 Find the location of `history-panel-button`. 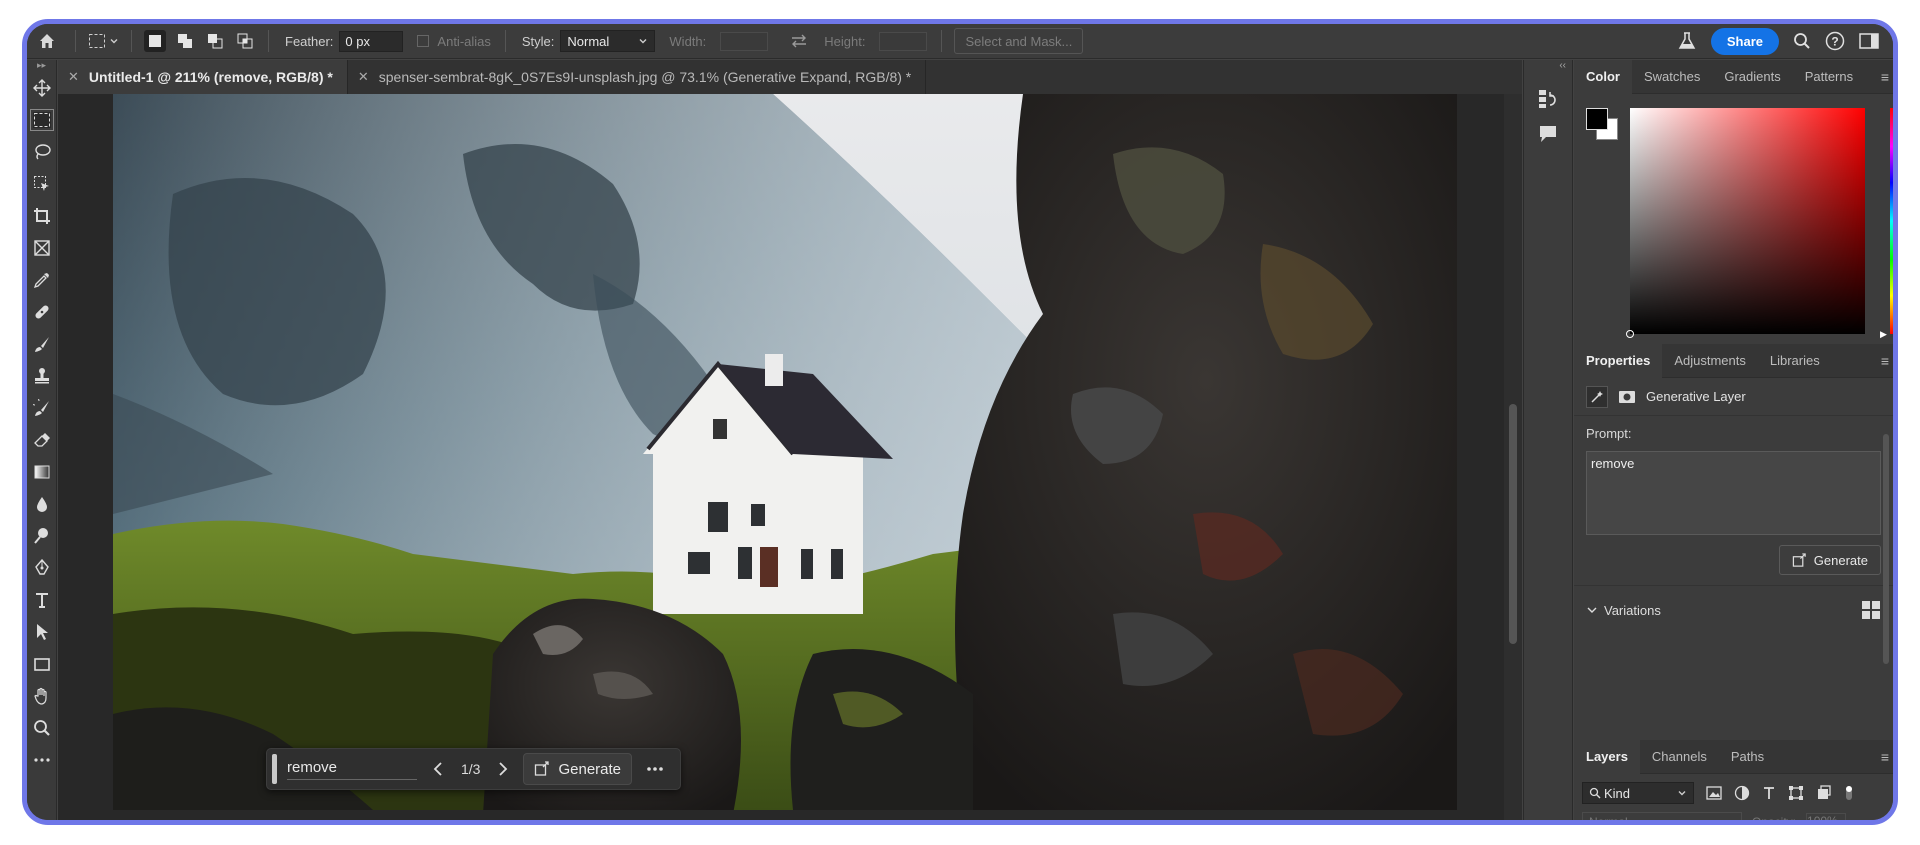

history-panel-button is located at coordinates (1548, 99).